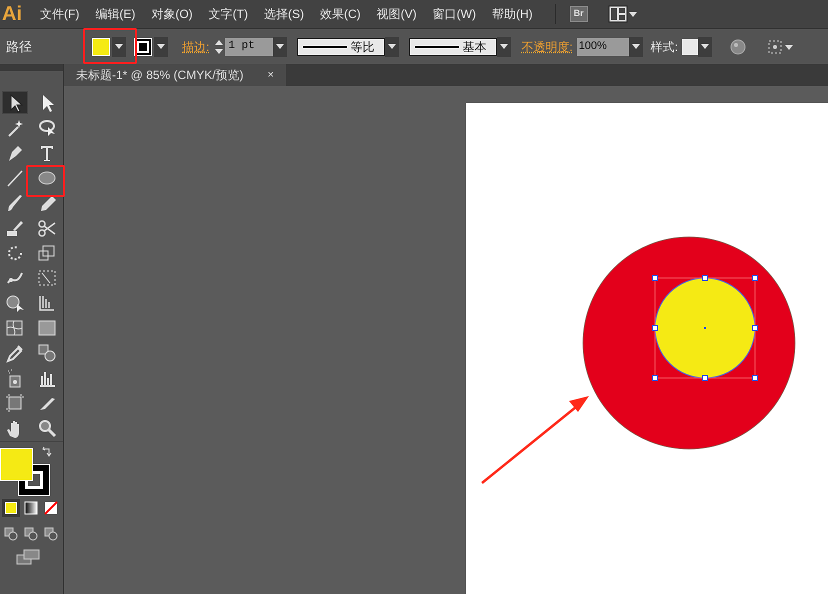 The height and width of the screenshot is (594, 828). I want to click on stroke-label: 描边:, so click(196, 47).